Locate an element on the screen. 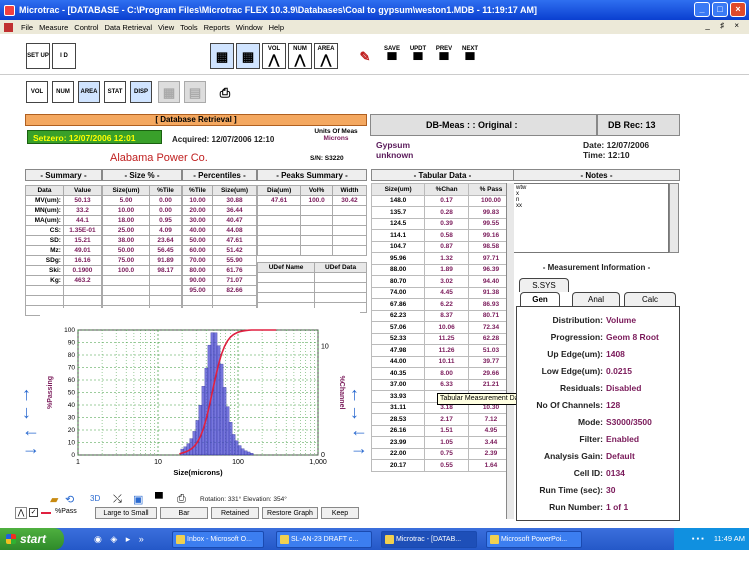 The image size is (749, 563). stat-button: STAT is located at coordinates (115, 92).